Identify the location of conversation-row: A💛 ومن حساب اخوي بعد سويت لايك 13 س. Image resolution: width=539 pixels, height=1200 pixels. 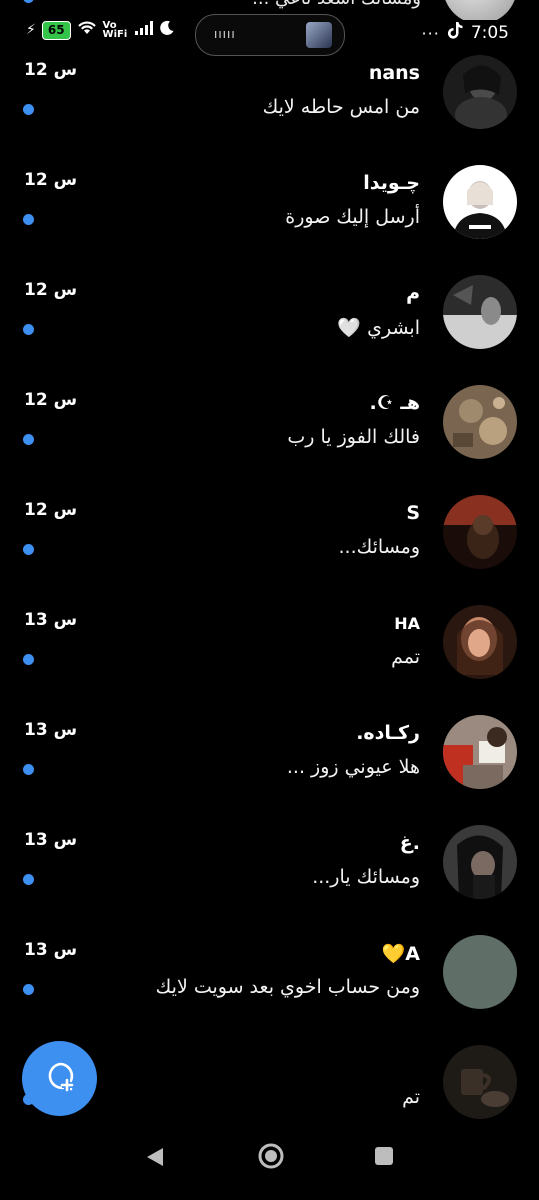
(269, 987).